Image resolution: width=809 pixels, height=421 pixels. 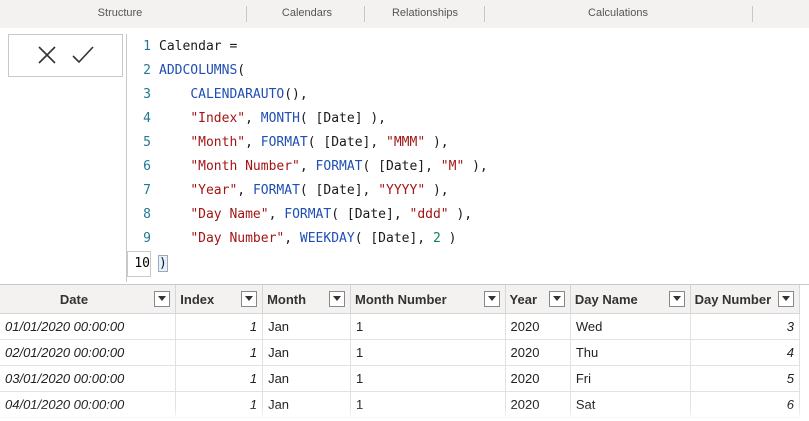 I want to click on column-header-day-number: Day Number, so click(x=745, y=299).